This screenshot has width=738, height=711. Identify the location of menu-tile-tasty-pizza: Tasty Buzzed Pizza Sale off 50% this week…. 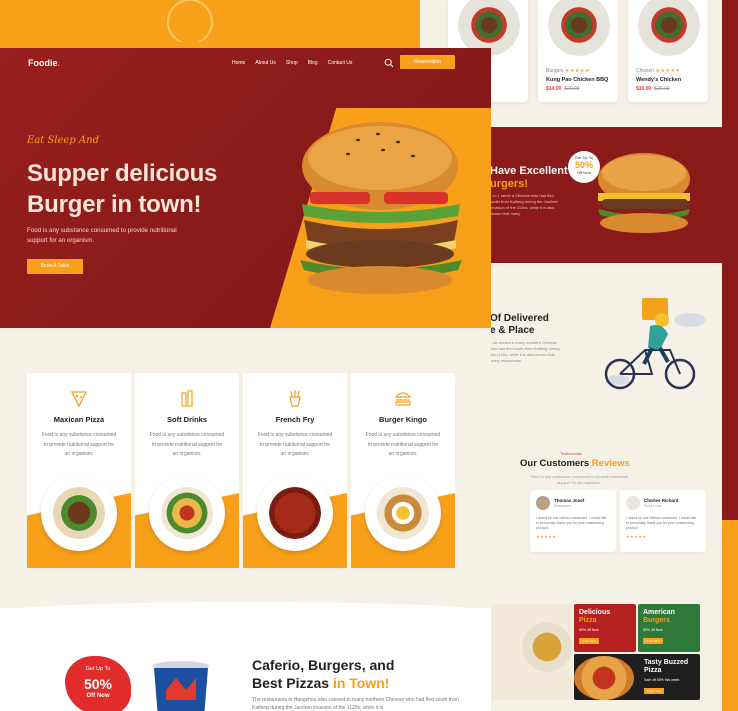
(637, 677).